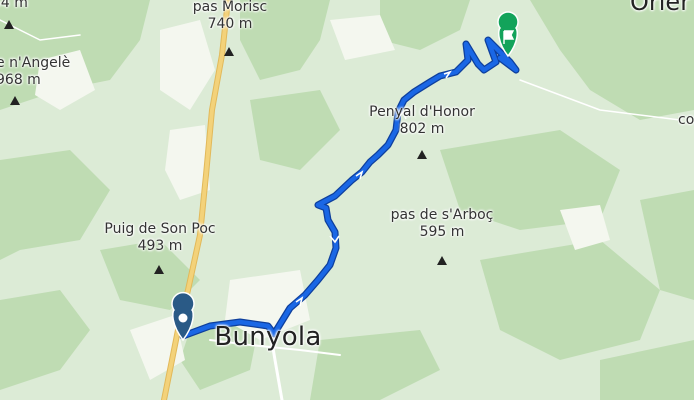 The image size is (694, 400). I want to click on elevation: 493 m, so click(160, 246).